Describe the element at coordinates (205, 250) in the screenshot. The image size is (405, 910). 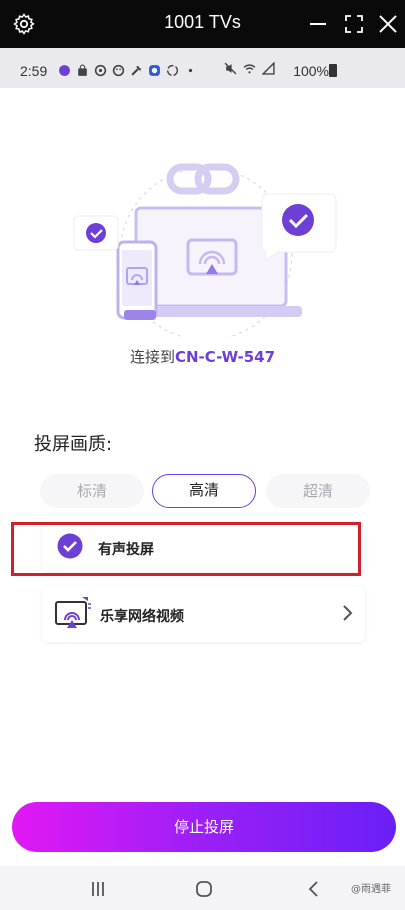
I see `cast-illustration` at that location.